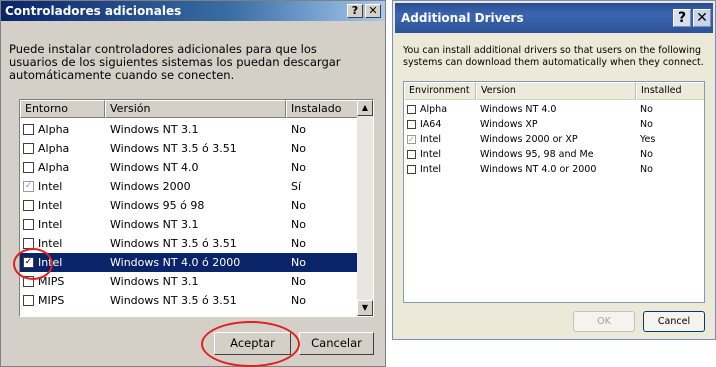 This screenshot has height=367, width=716. Describe the element at coordinates (440, 91) in the screenshot. I see `column-header-environment: Environment` at that location.